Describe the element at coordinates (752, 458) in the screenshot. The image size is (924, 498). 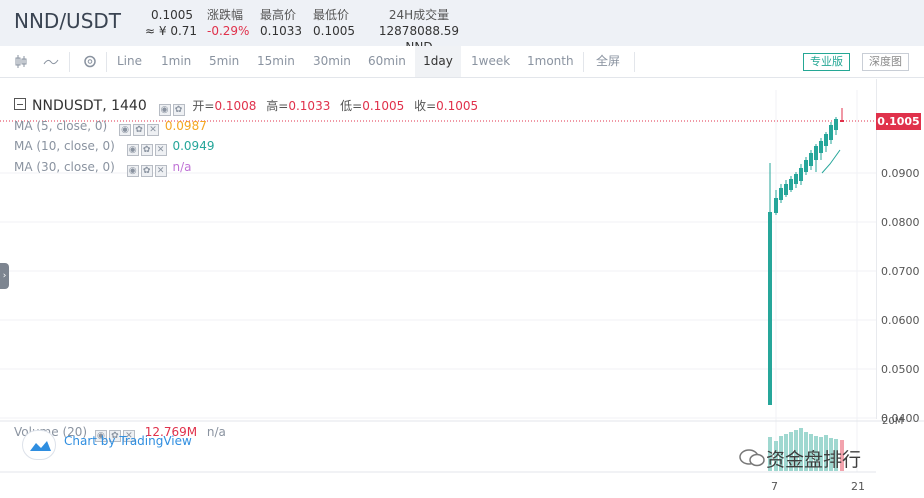
I see `wechat-icon` at that location.